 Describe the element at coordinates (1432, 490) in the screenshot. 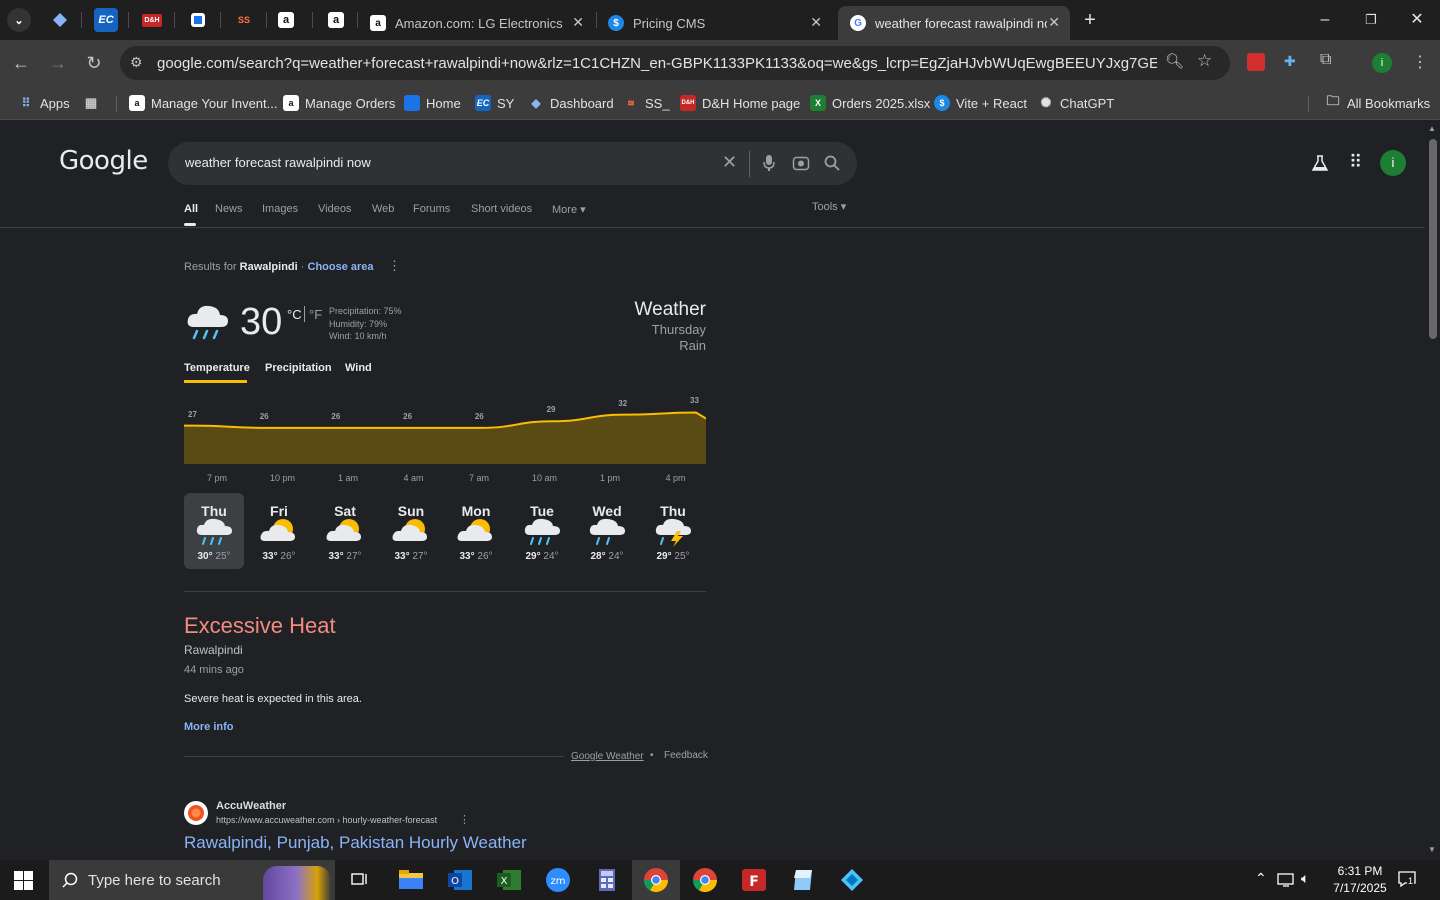

I see `page-scrollbar: ▲ ▼` at that location.